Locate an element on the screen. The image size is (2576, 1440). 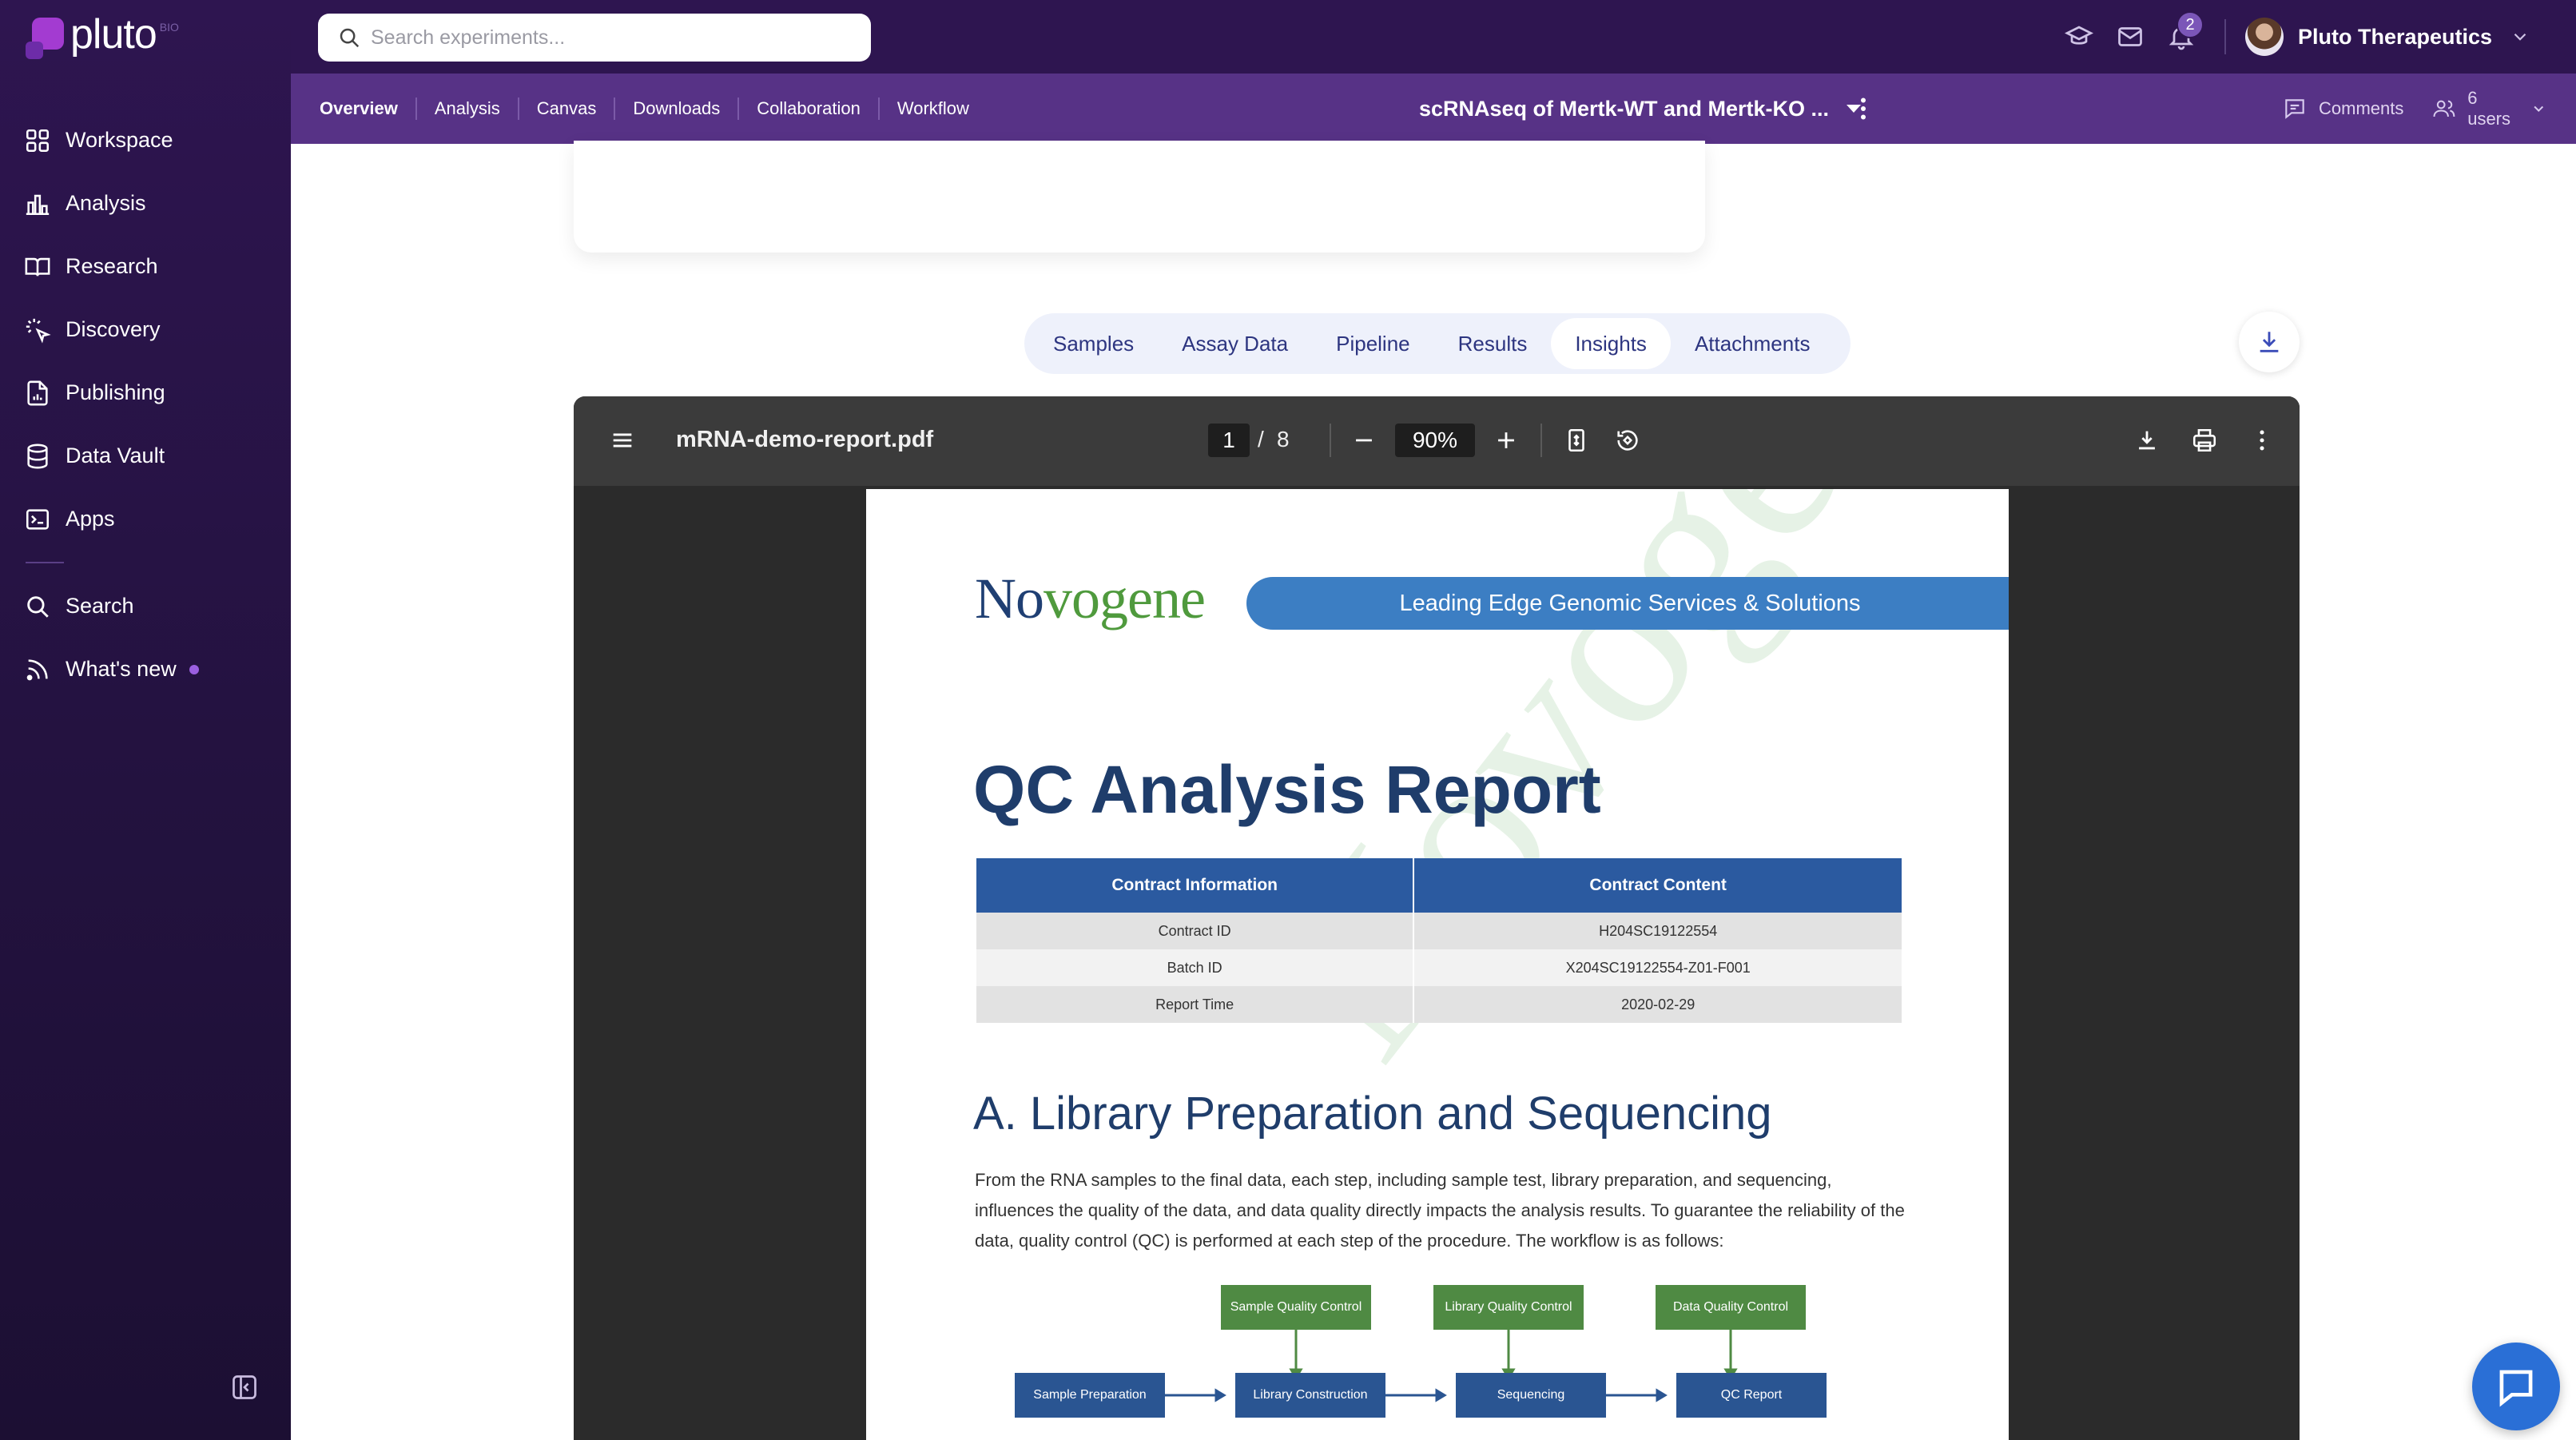
table-cell: Contract ID is located at coordinates (1195, 931).